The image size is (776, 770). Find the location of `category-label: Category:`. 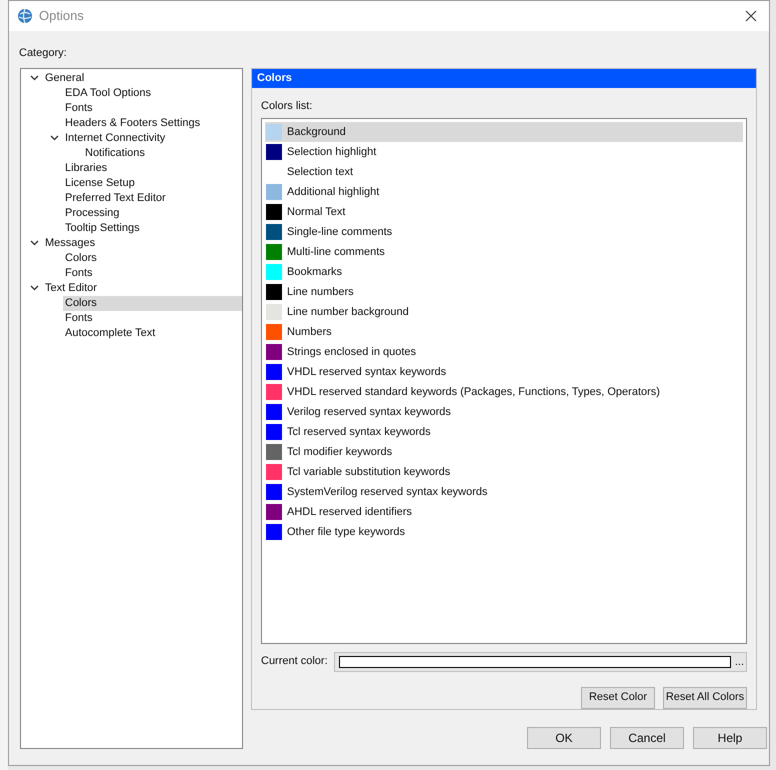

category-label: Category: is located at coordinates (43, 53).